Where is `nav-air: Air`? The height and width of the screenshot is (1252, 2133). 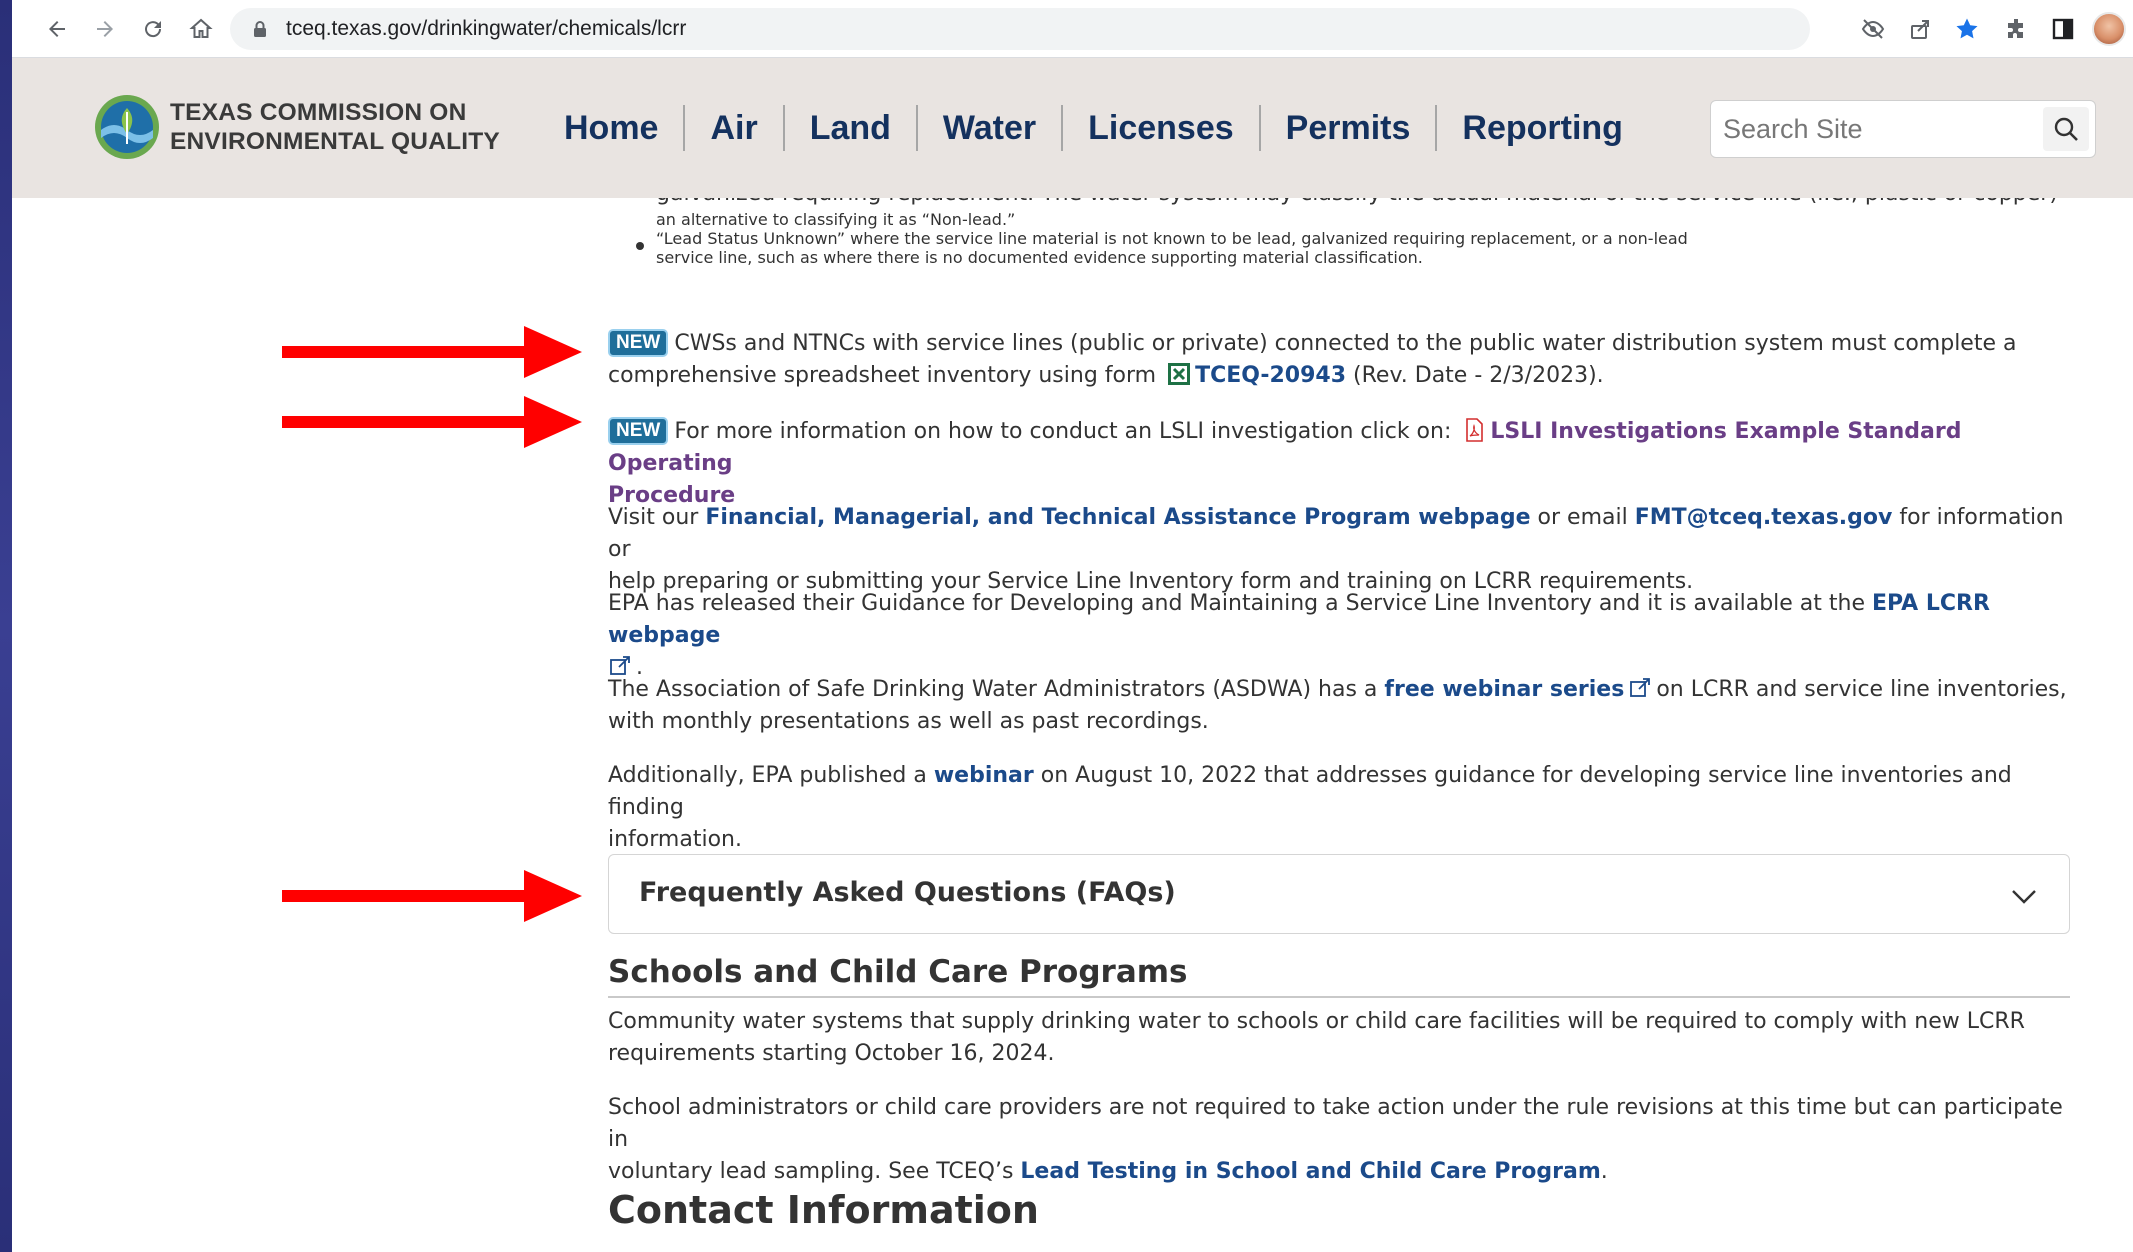 nav-air: Air is located at coordinates (735, 128).